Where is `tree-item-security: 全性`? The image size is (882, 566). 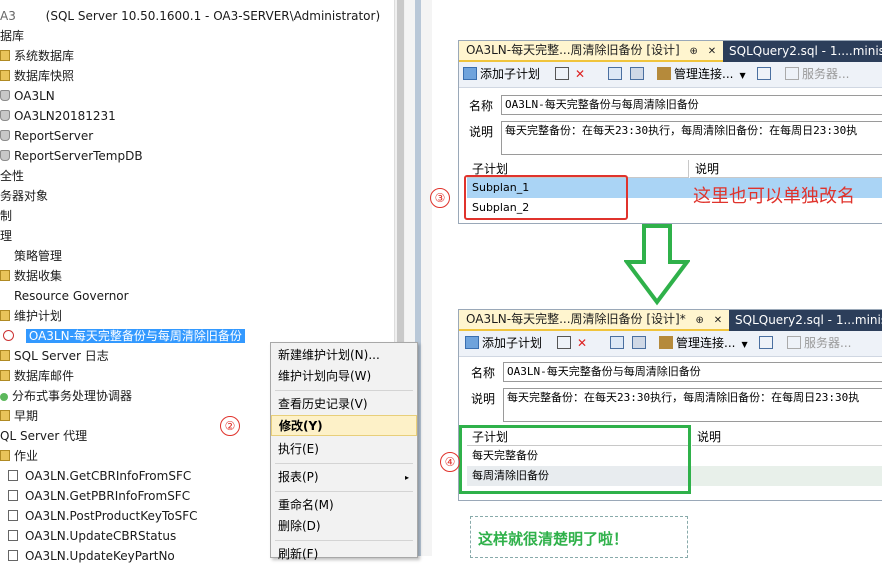 tree-item-security: 全性 is located at coordinates (12, 176).